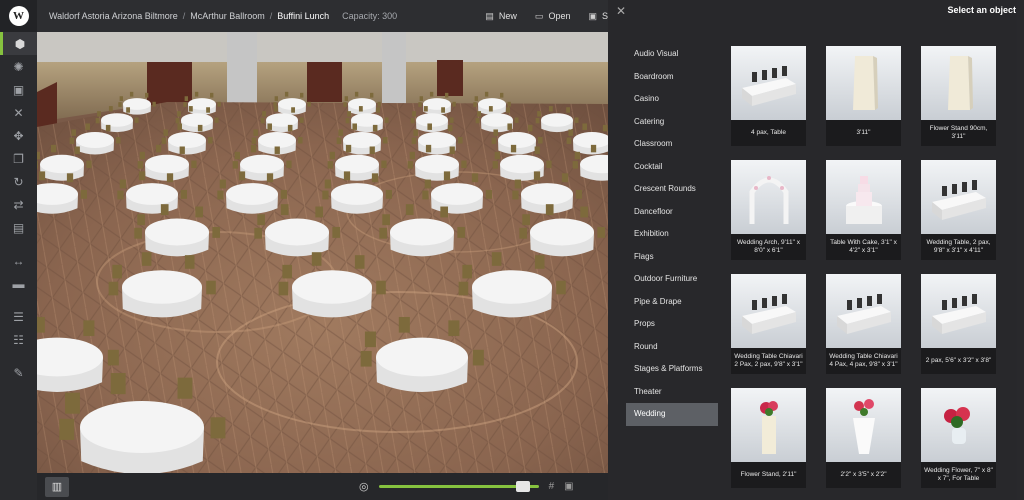  What do you see at coordinates (57, 486) in the screenshot?
I see `map-view-button: ▥` at bounding box center [57, 486].